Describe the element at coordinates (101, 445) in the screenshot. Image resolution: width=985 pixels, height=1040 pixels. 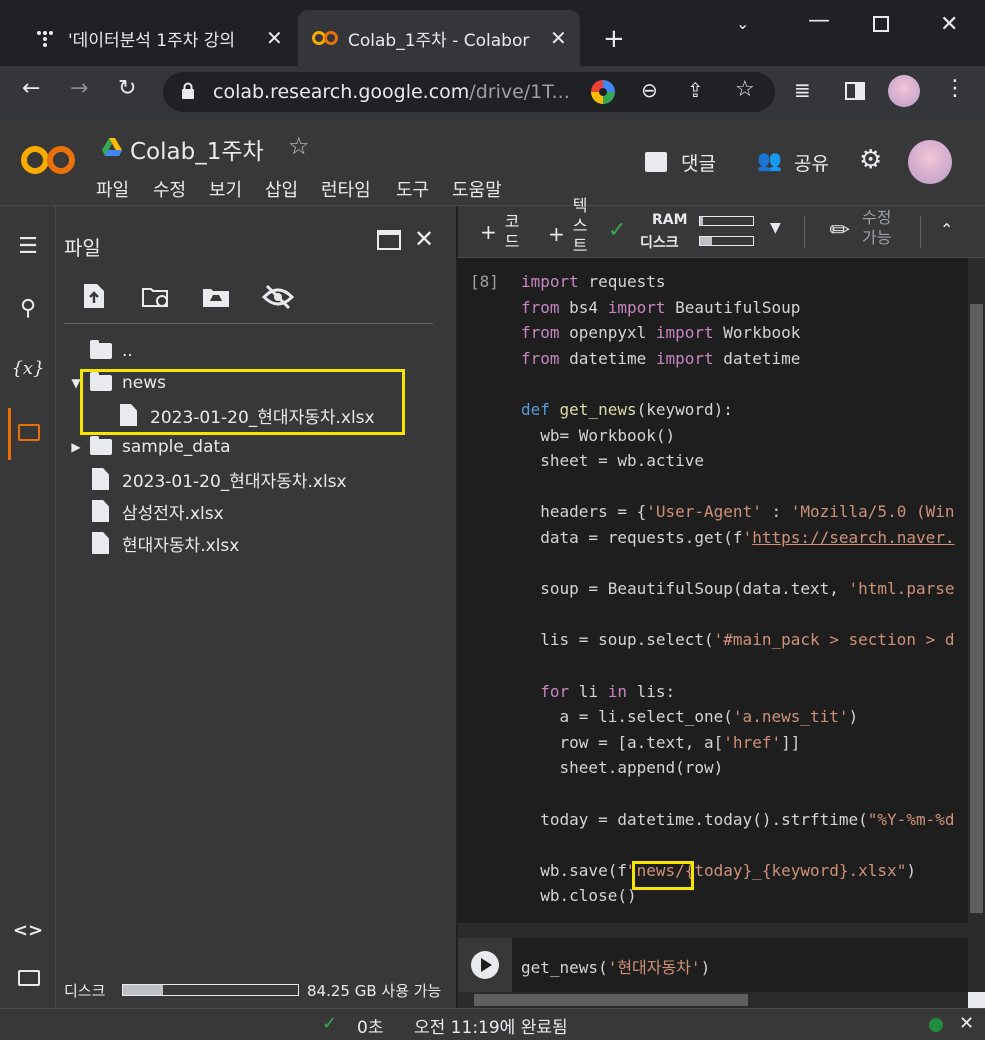
I see `folder-icon` at that location.